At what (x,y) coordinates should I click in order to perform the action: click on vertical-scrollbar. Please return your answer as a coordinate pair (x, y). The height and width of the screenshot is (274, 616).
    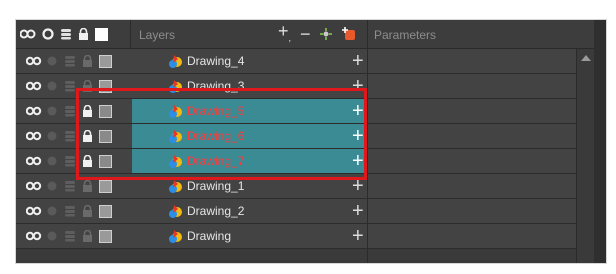
    Looking at the image, I should click on (585, 156).